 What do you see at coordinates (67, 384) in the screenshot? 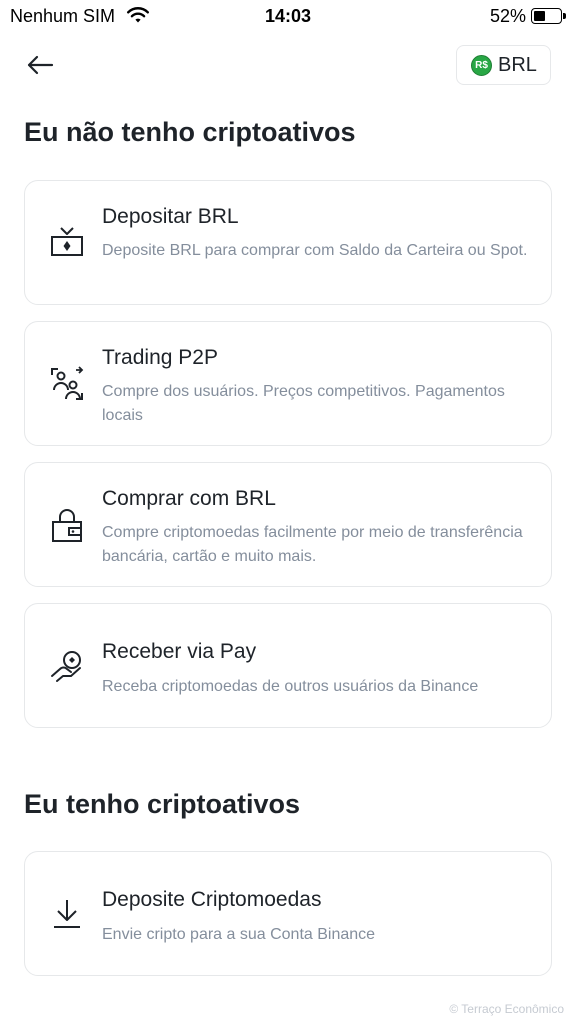
I see `p2p-users-icon` at bounding box center [67, 384].